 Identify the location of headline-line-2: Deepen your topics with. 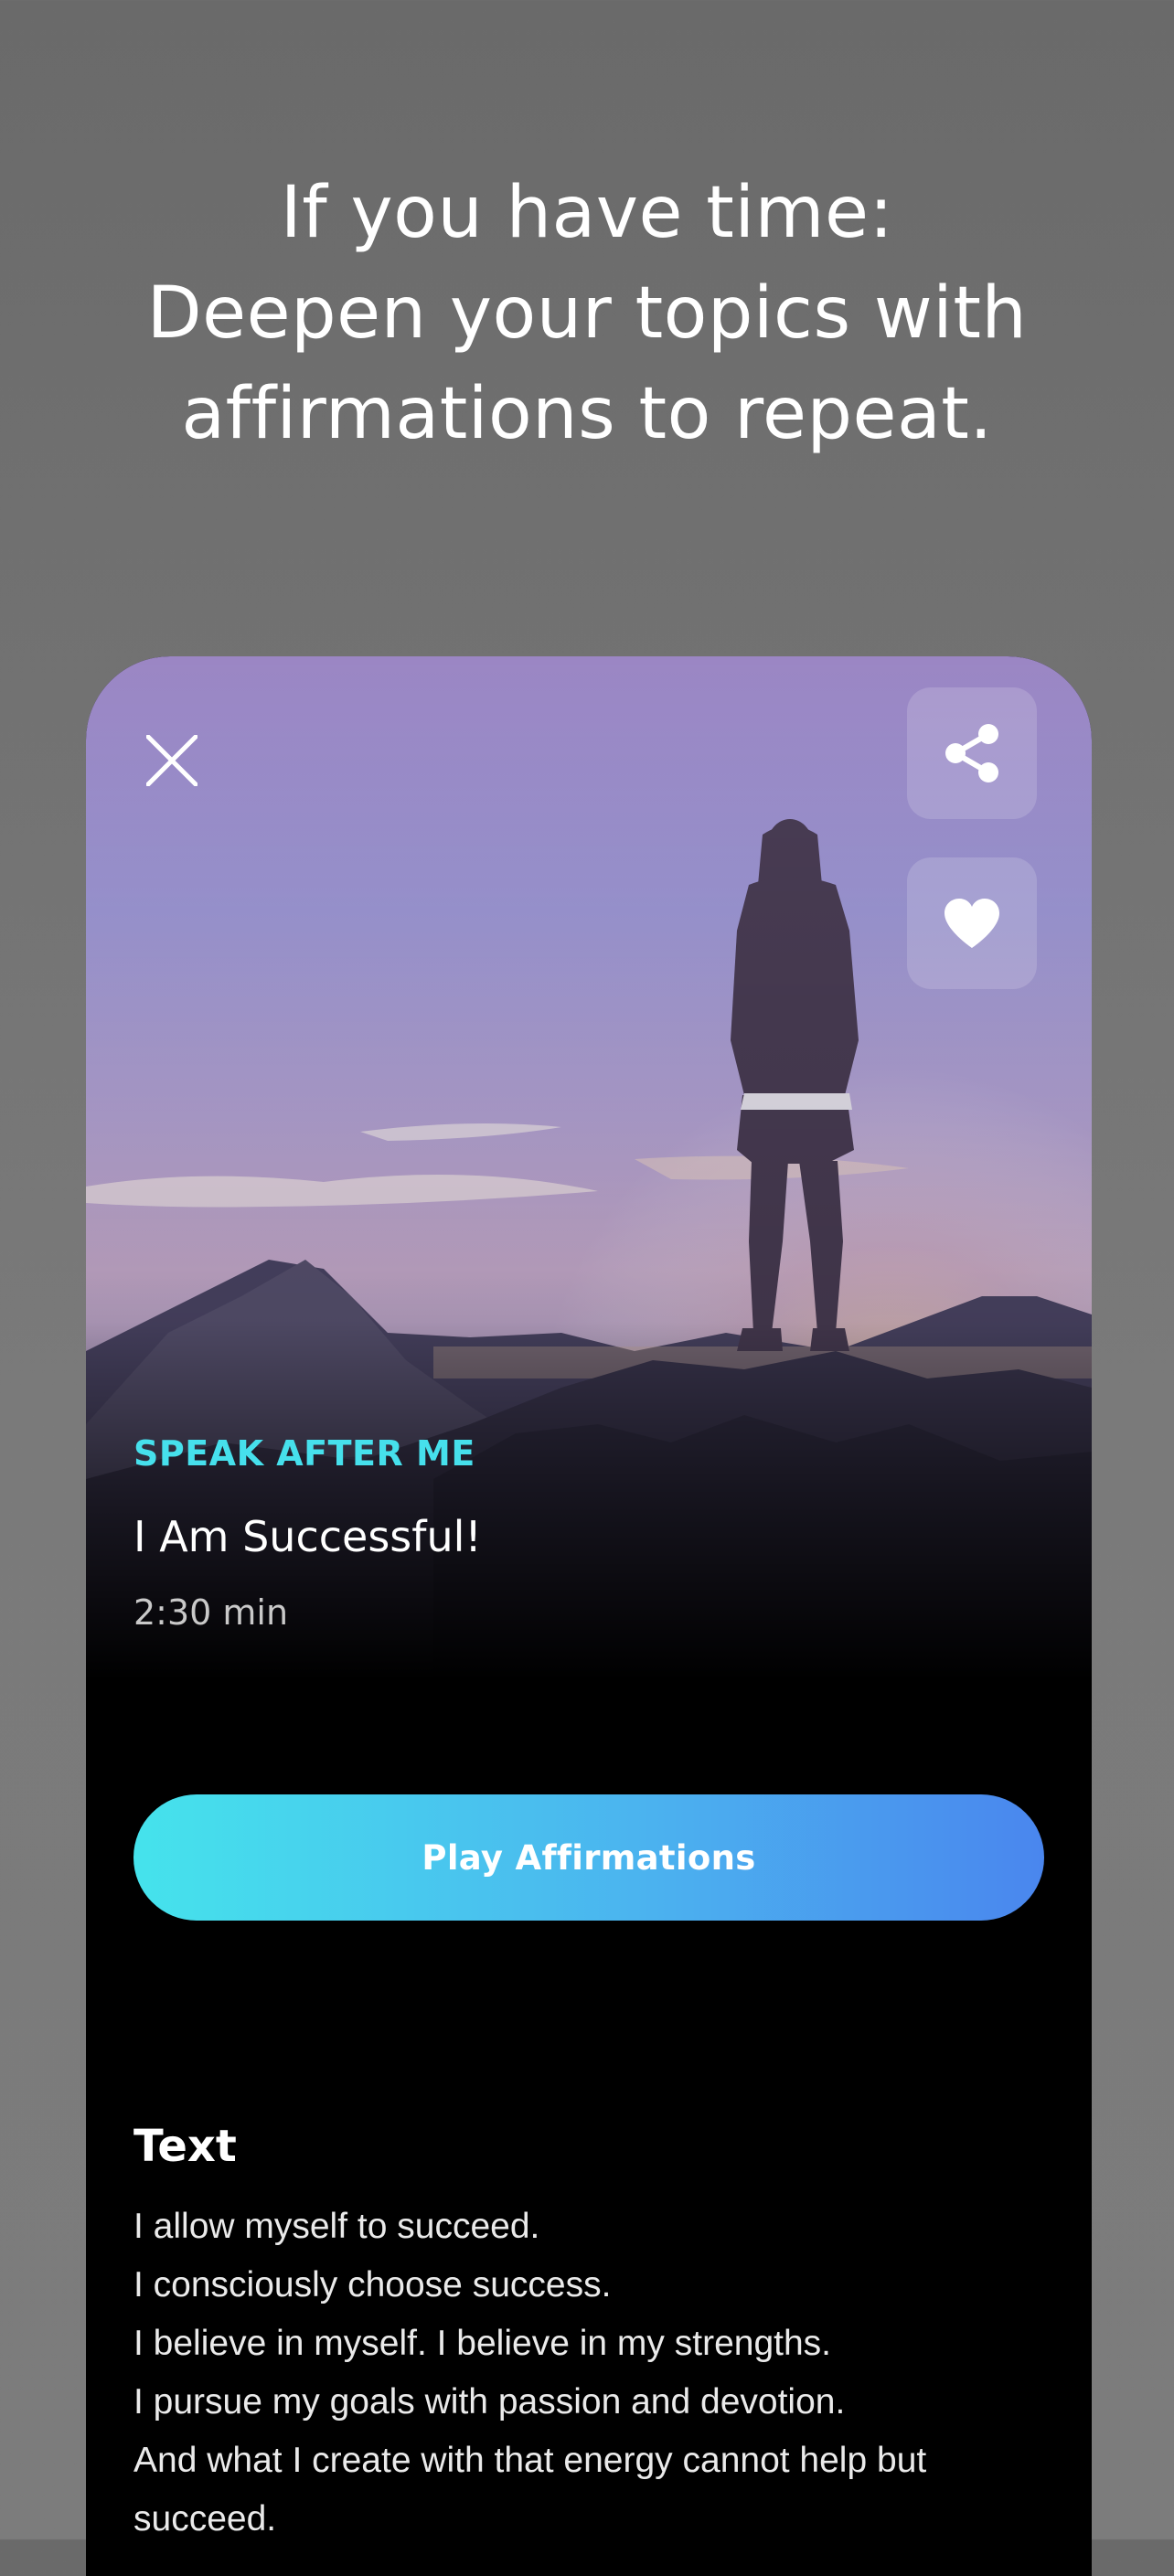
(587, 313).